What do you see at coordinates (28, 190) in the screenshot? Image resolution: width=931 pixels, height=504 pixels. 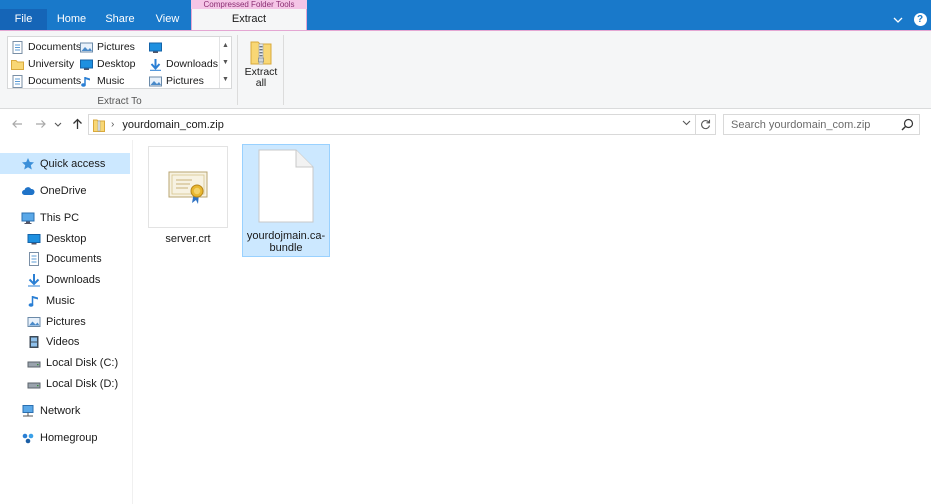 I see `cloud-icon` at bounding box center [28, 190].